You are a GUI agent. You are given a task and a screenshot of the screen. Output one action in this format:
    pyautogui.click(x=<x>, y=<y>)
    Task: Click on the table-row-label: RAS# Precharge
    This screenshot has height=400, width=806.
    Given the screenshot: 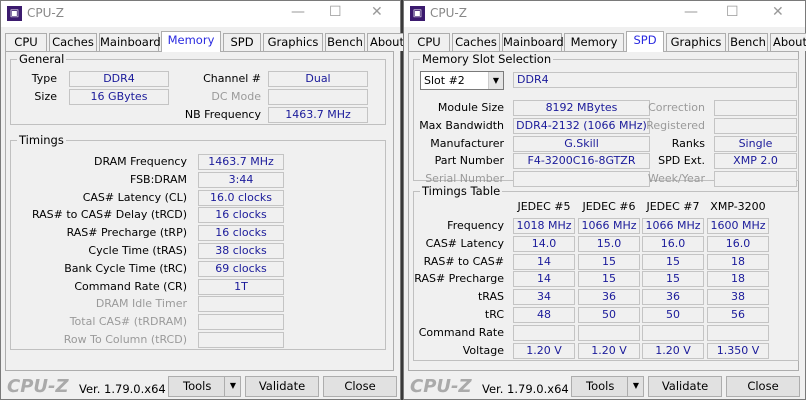 What is the action you would take?
    pyautogui.click(x=459, y=279)
    